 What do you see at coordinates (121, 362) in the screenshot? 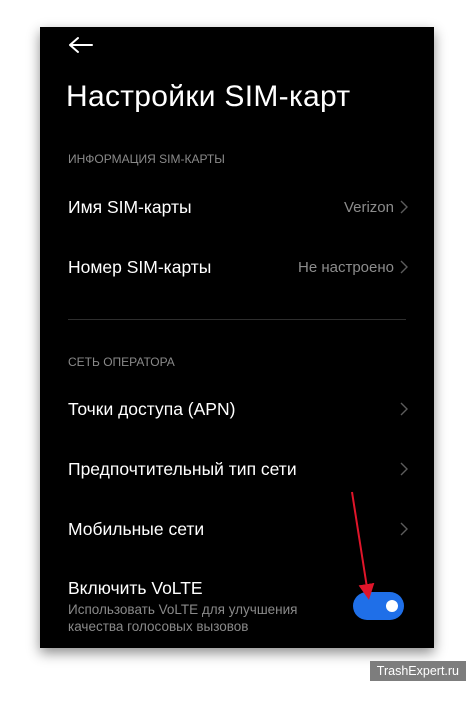
I see `section-title-network: СЕТЬ ОПЕРАТОРА` at bounding box center [121, 362].